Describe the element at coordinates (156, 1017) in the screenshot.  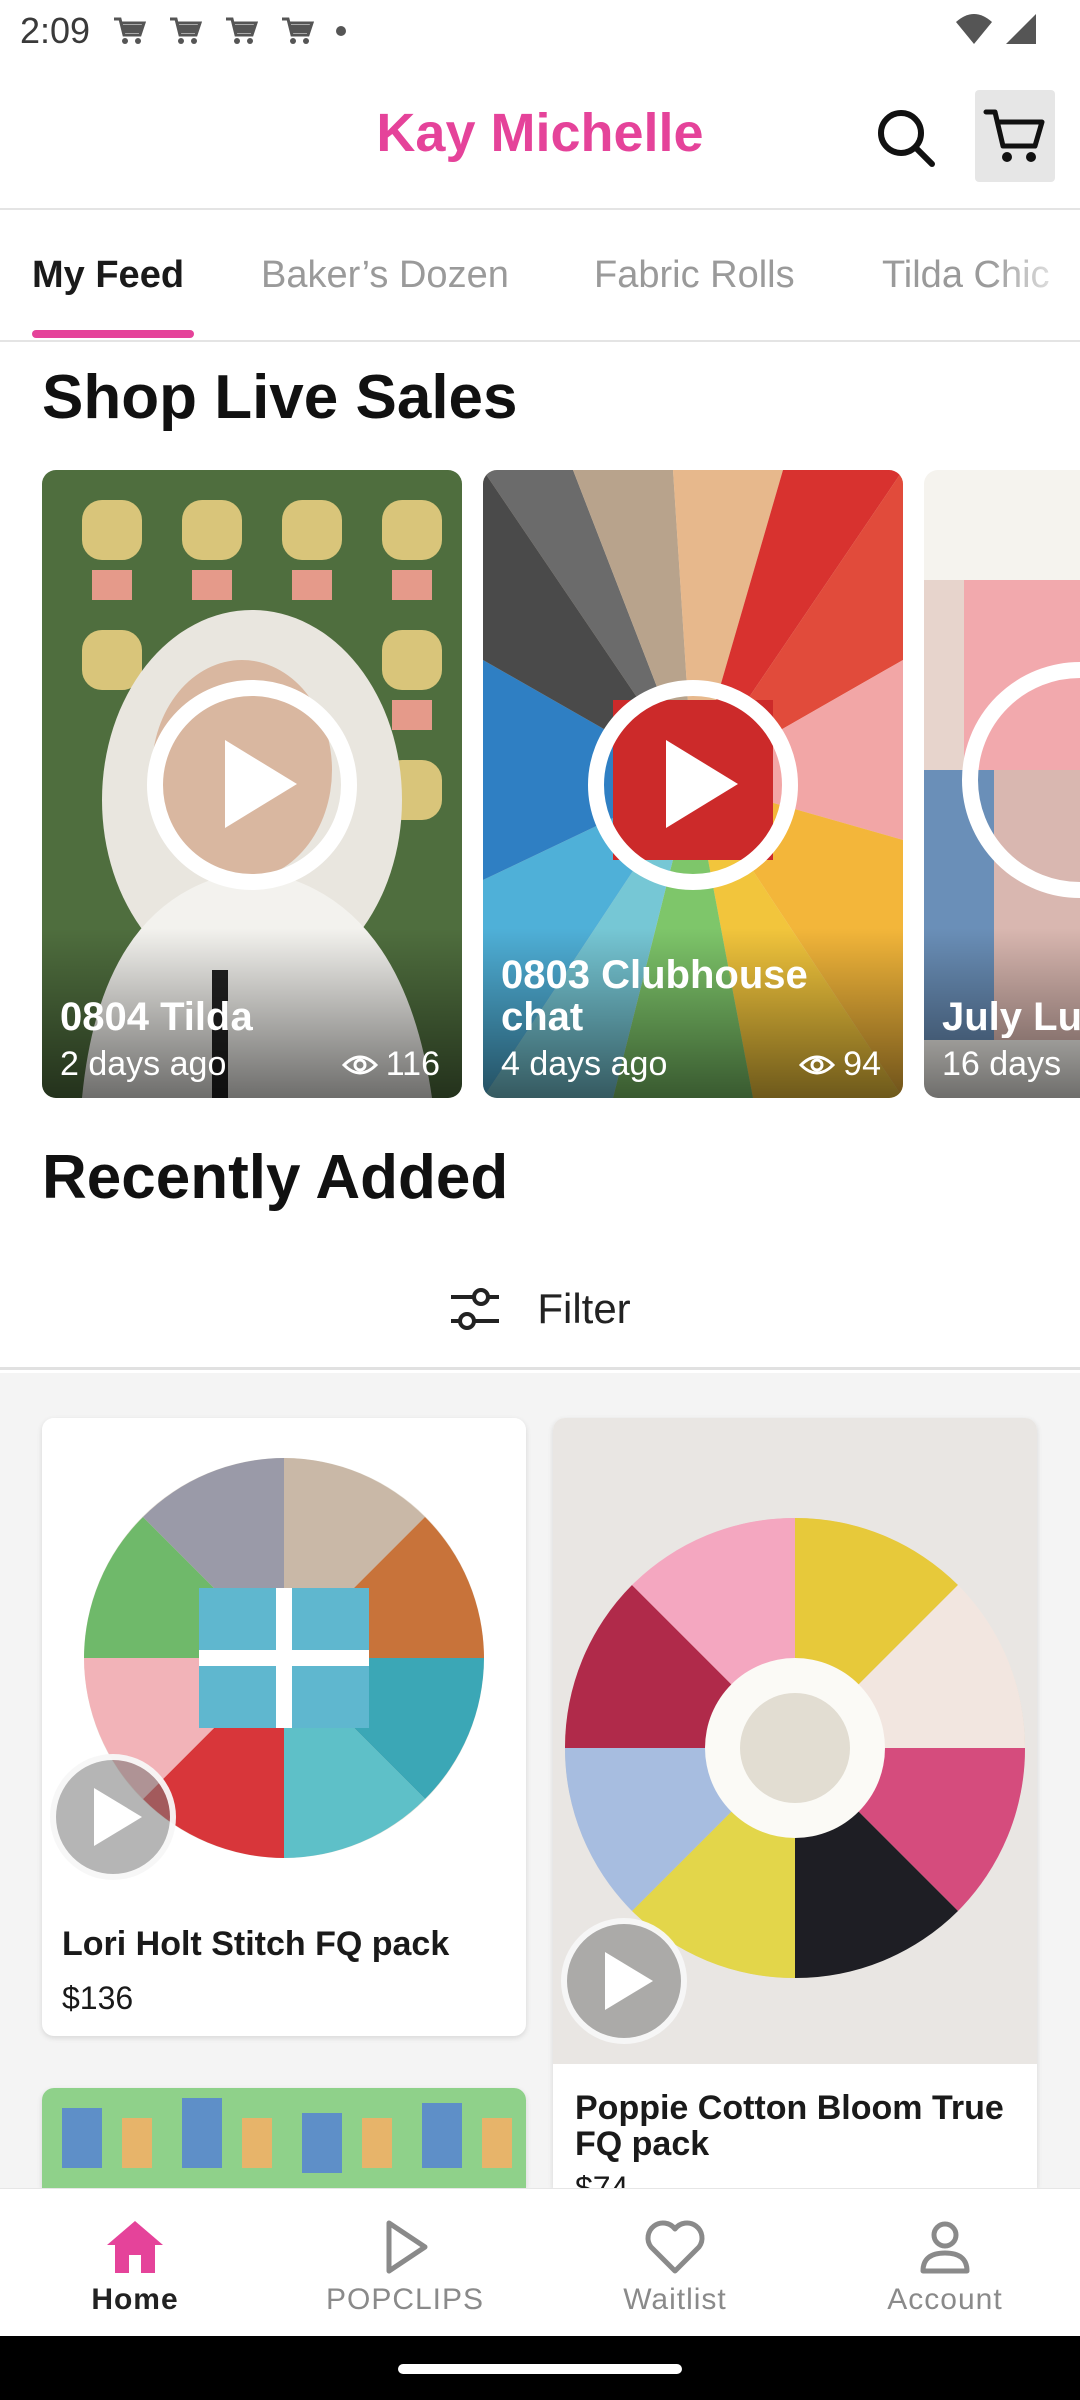
I see `live-sale-title: 0804 Tilda` at that location.